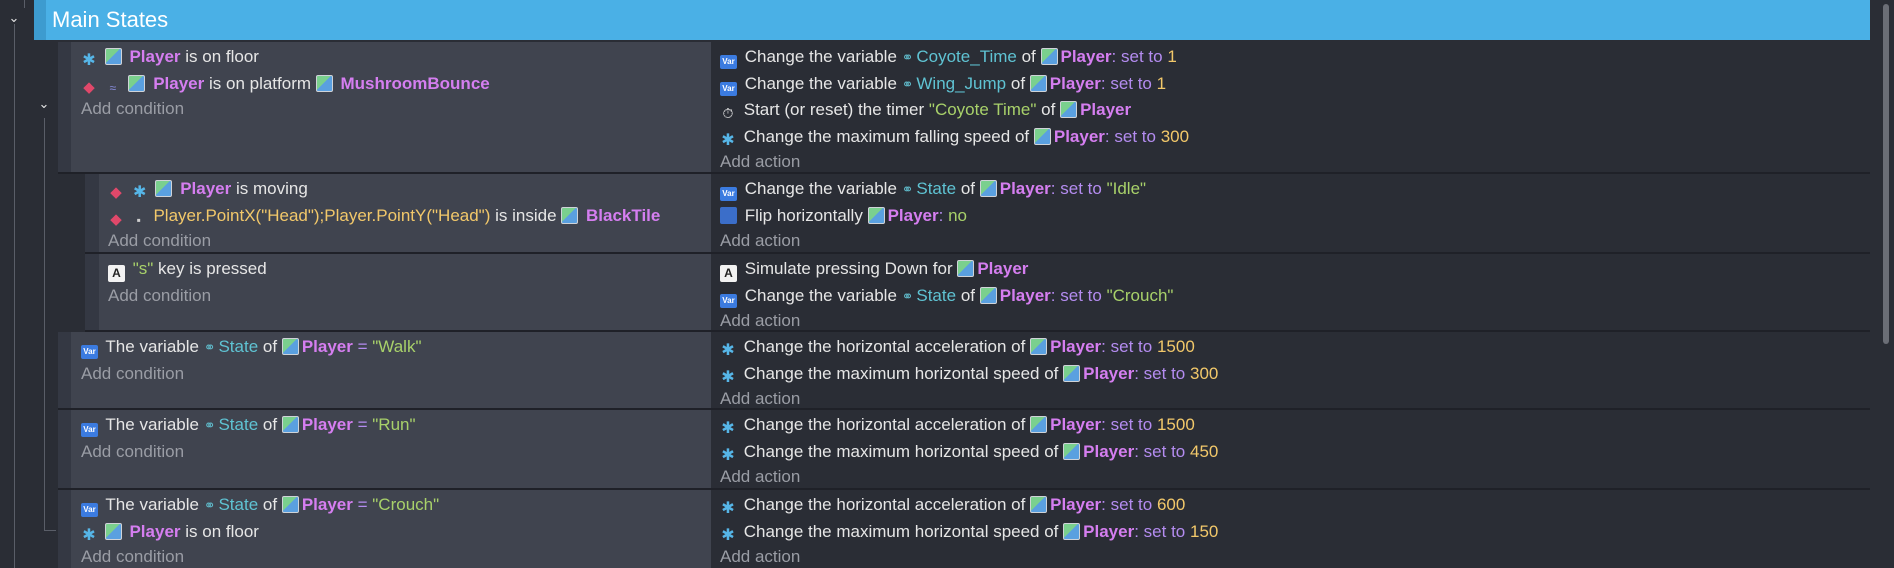 This screenshot has width=1894, height=568. Describe the element at coordinates (44, 104) in the screenshot. I see `collapse-event-chevron-icon: ⌄` at that location.